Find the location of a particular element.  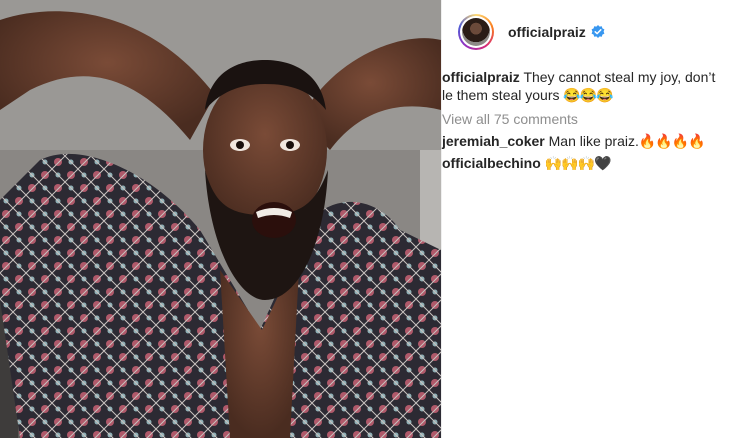

comment-row: officialbechino 🙌🙌🙌🖤 is located at coordinates (583, 163).